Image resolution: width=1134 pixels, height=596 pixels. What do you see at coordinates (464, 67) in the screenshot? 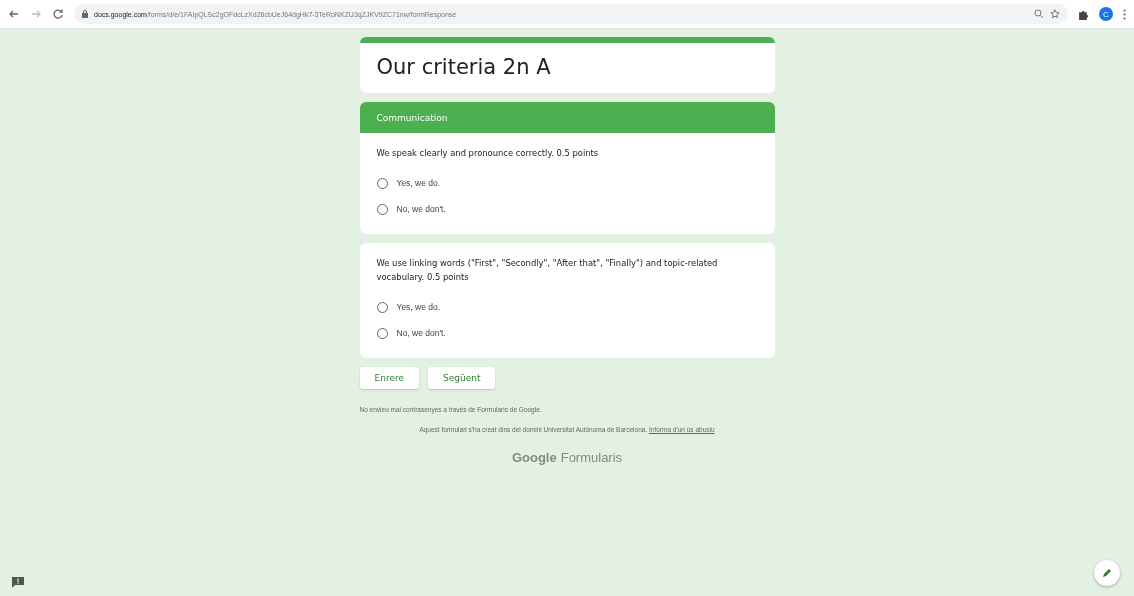
I see `form-title: Our criteria 2n A` at bounding box center [464, 67].